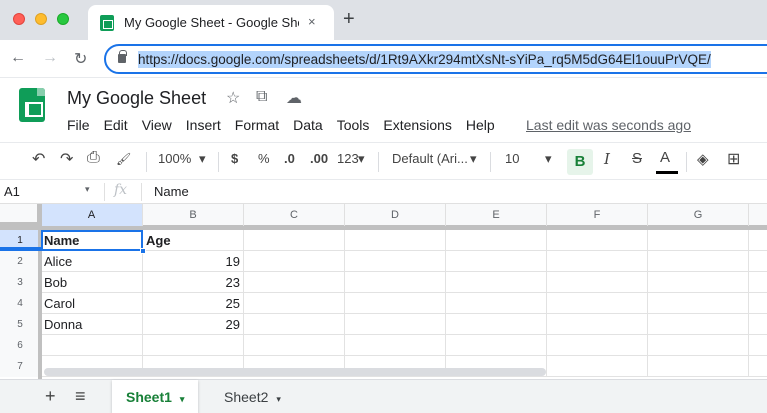 Image resolution: width=767 pixels, height=413 pixels. Describe the element at coordinates (92, 324) in the screenshot. I see `cell-a5: Donna` at that location.